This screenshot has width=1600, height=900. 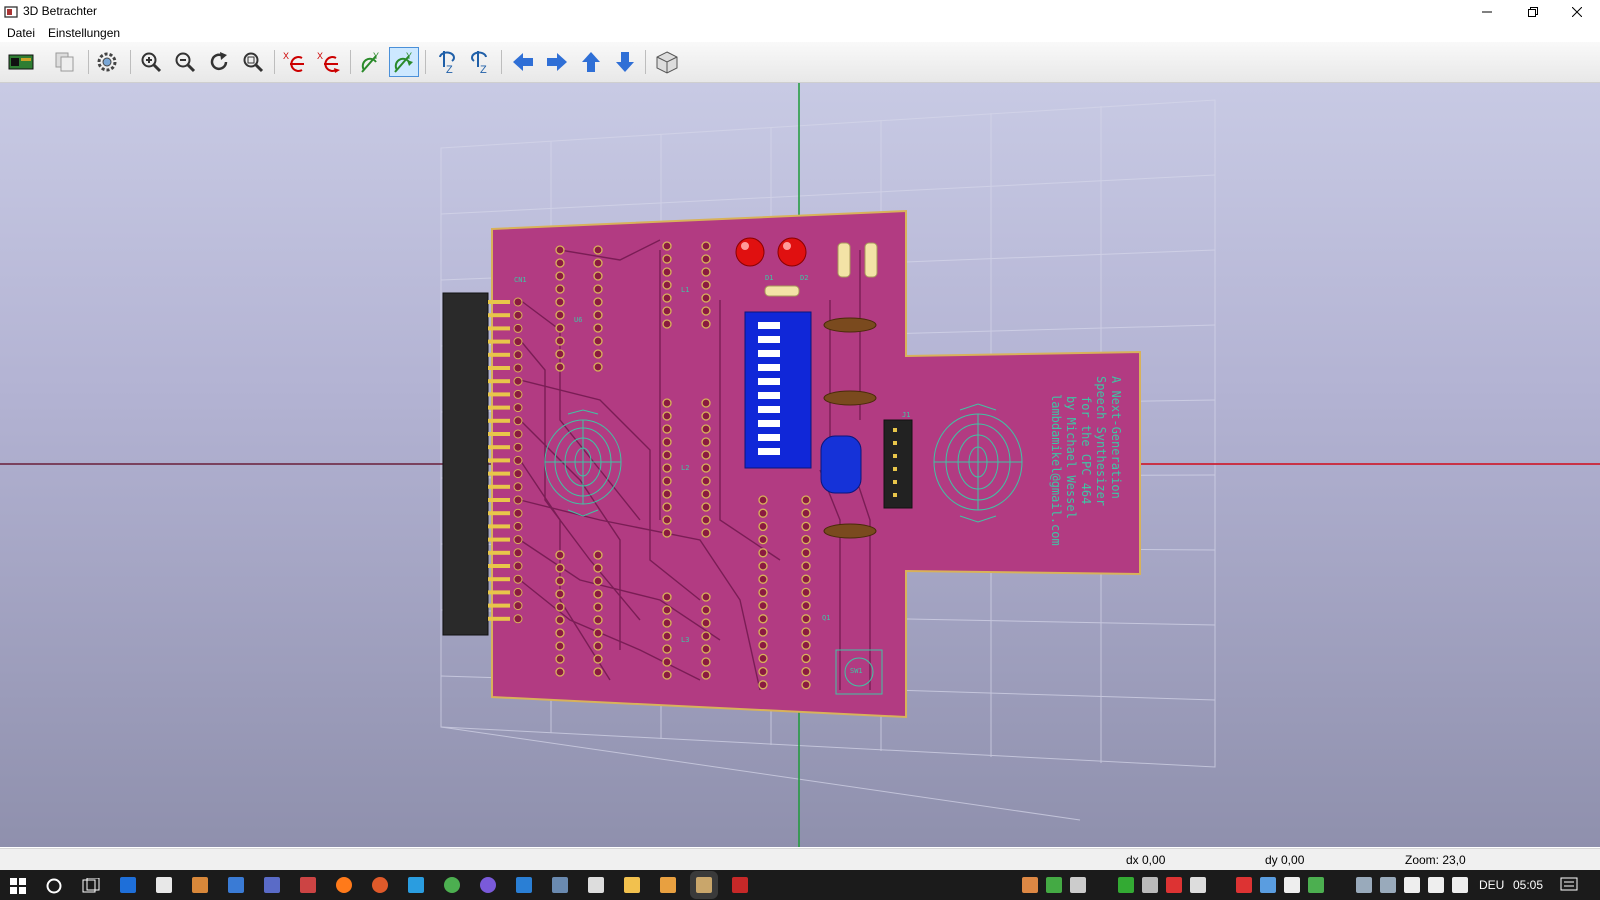 I want to click on rotate-y-cw-button: Y, so click(x=371, y=62).